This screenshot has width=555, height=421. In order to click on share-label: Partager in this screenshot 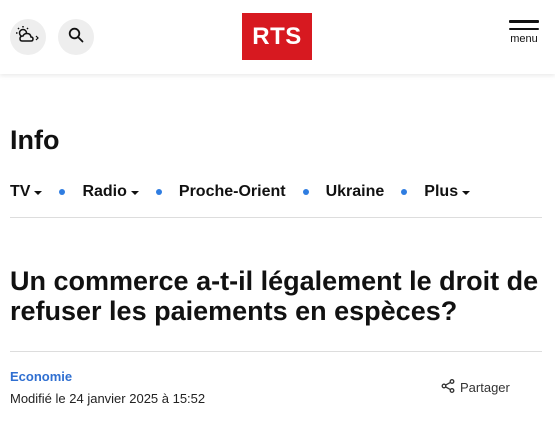, I will do `click(485, 387)`.